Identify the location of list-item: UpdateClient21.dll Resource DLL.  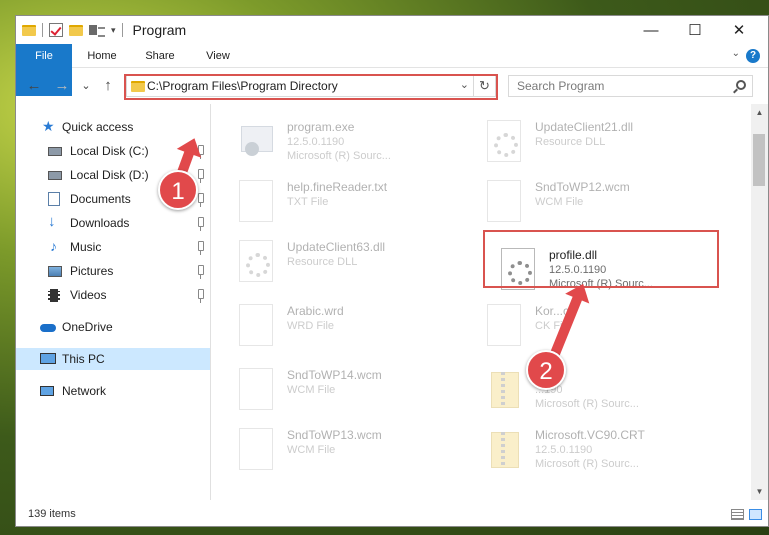
(602, 142).